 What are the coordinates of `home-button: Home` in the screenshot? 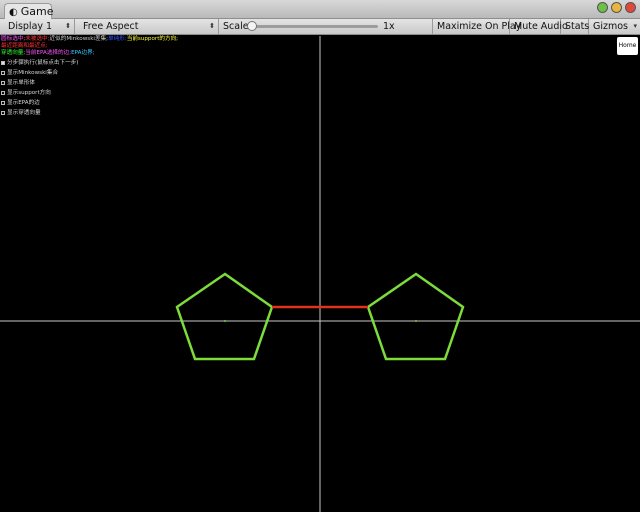 It's located at (627, 46).